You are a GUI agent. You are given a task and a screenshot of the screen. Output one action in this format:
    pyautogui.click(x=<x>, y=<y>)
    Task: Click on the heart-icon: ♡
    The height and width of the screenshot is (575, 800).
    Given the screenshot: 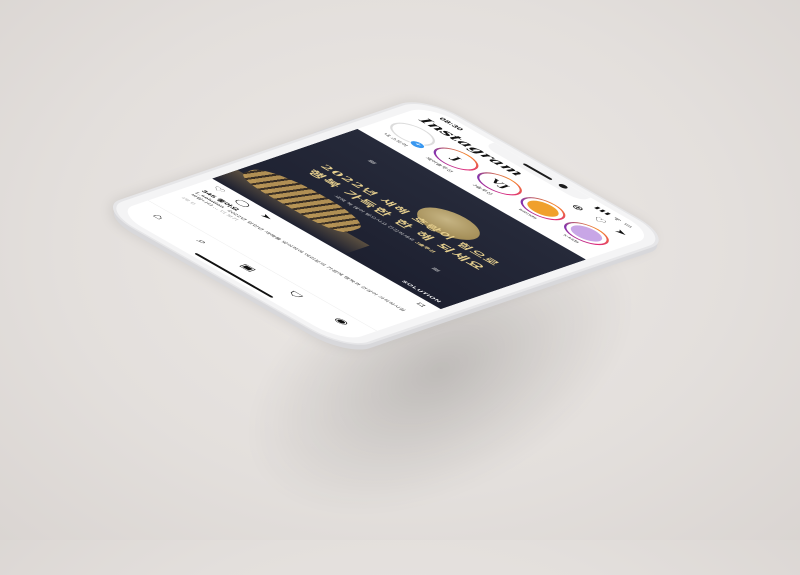 What is the action you would take?
    pyautogui.click(x=600, y=219)
    